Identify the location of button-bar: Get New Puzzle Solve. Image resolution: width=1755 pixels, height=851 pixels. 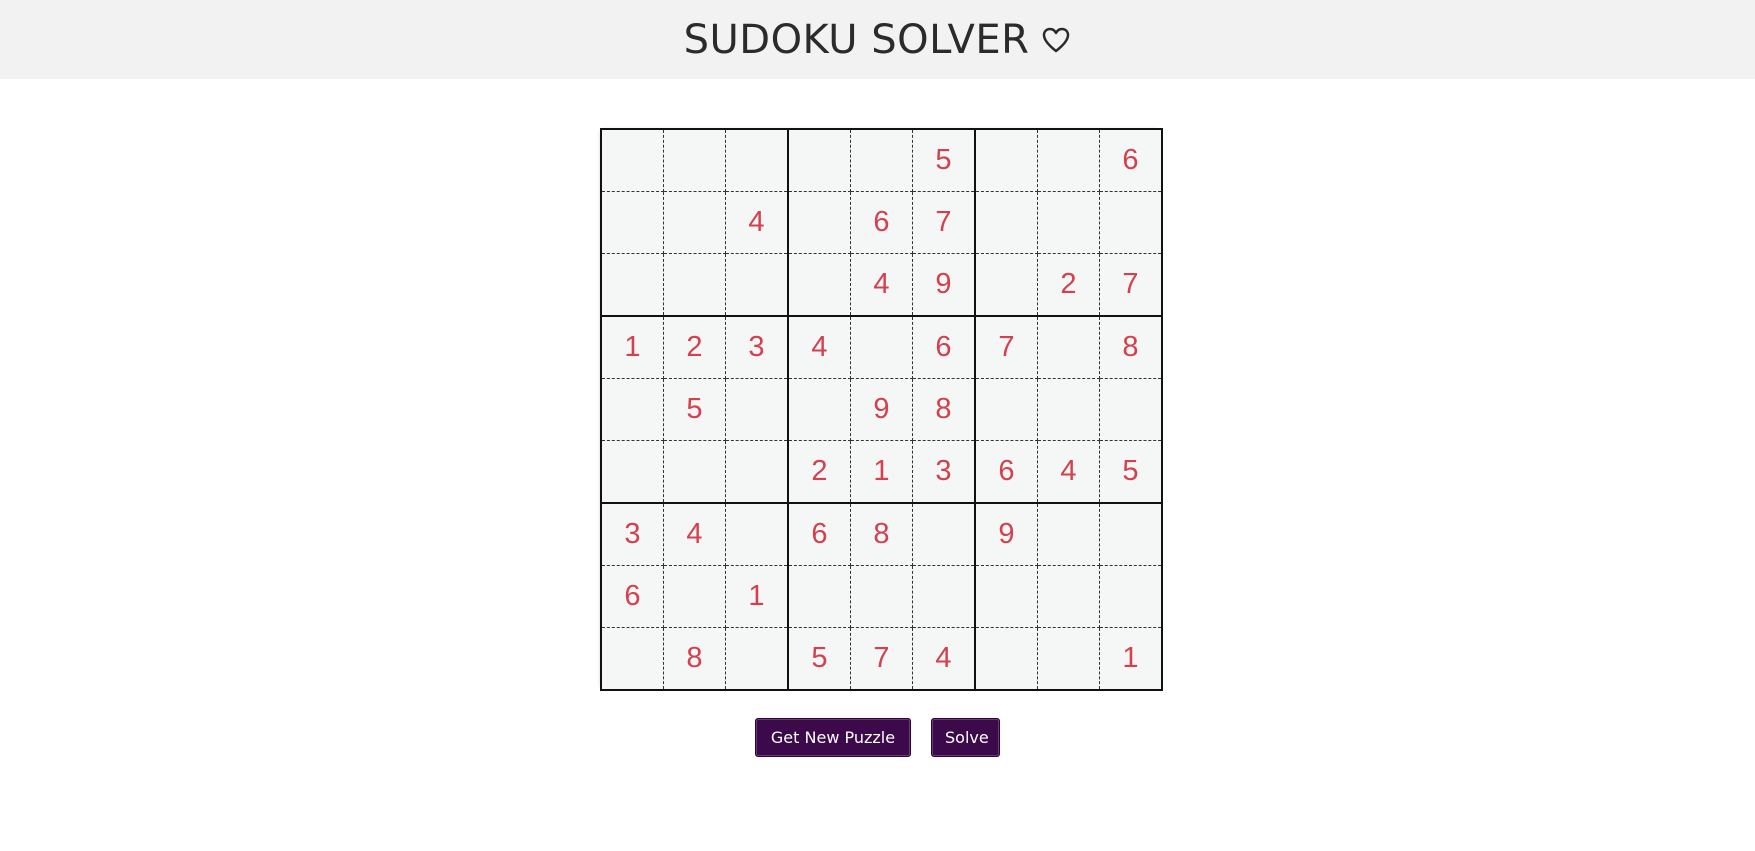
(877, 737).